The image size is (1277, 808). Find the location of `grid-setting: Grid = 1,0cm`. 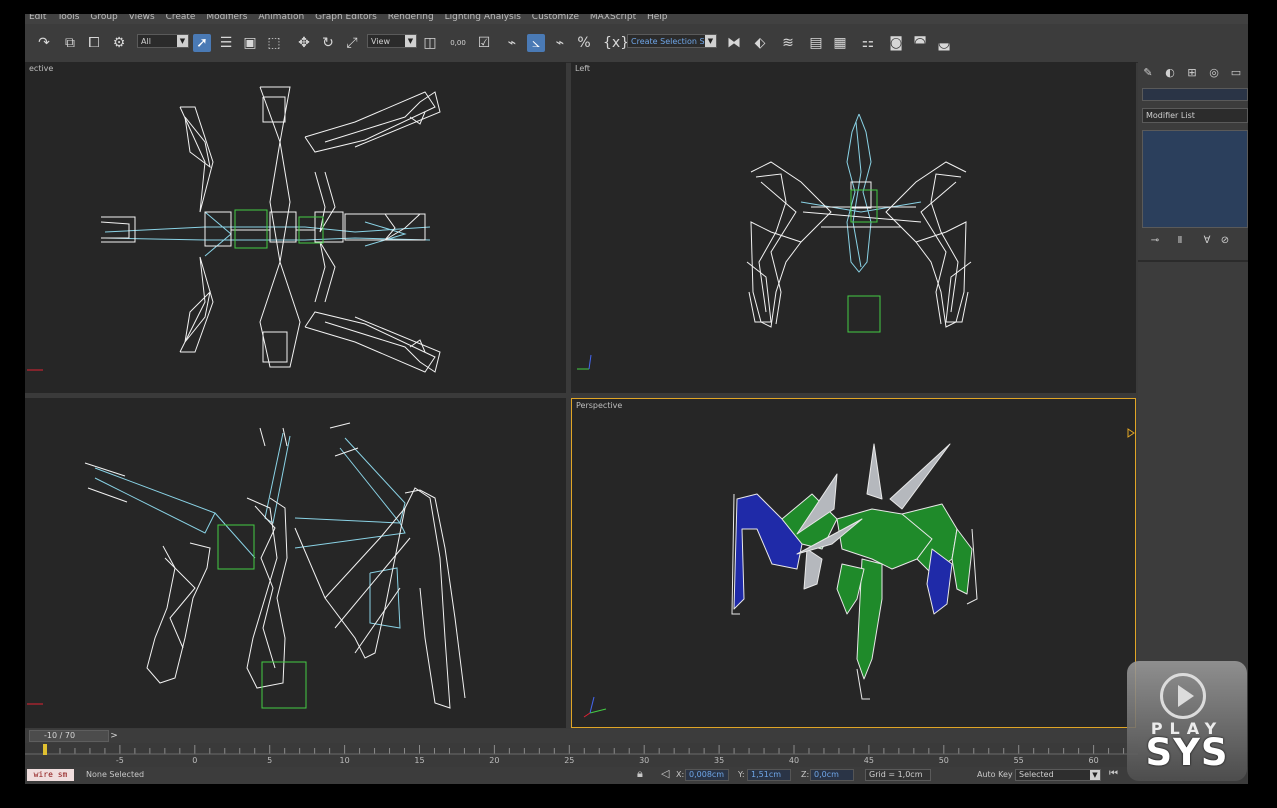

grid-setting: Grid = 1,0cm is located at coordinates (898, 775).